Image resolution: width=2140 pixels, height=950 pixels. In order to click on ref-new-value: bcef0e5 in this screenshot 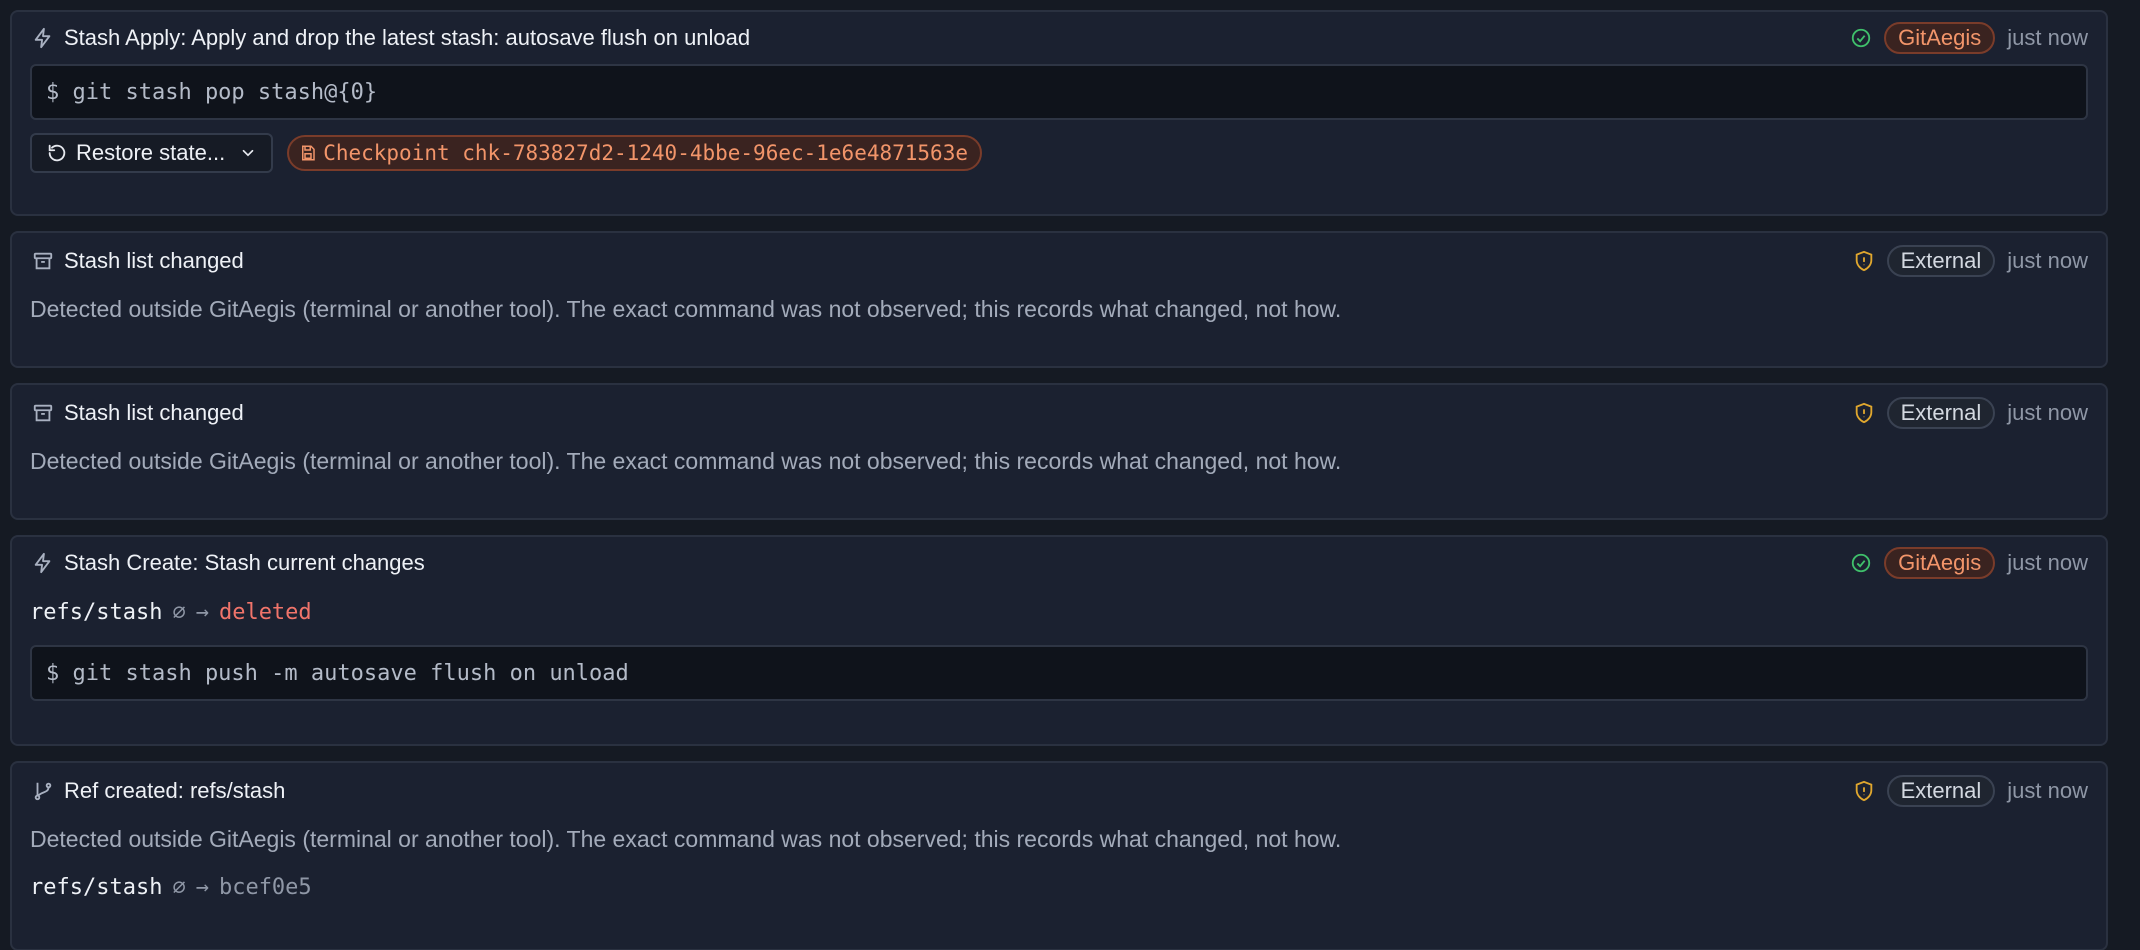, I will do `click(265, 887)`.